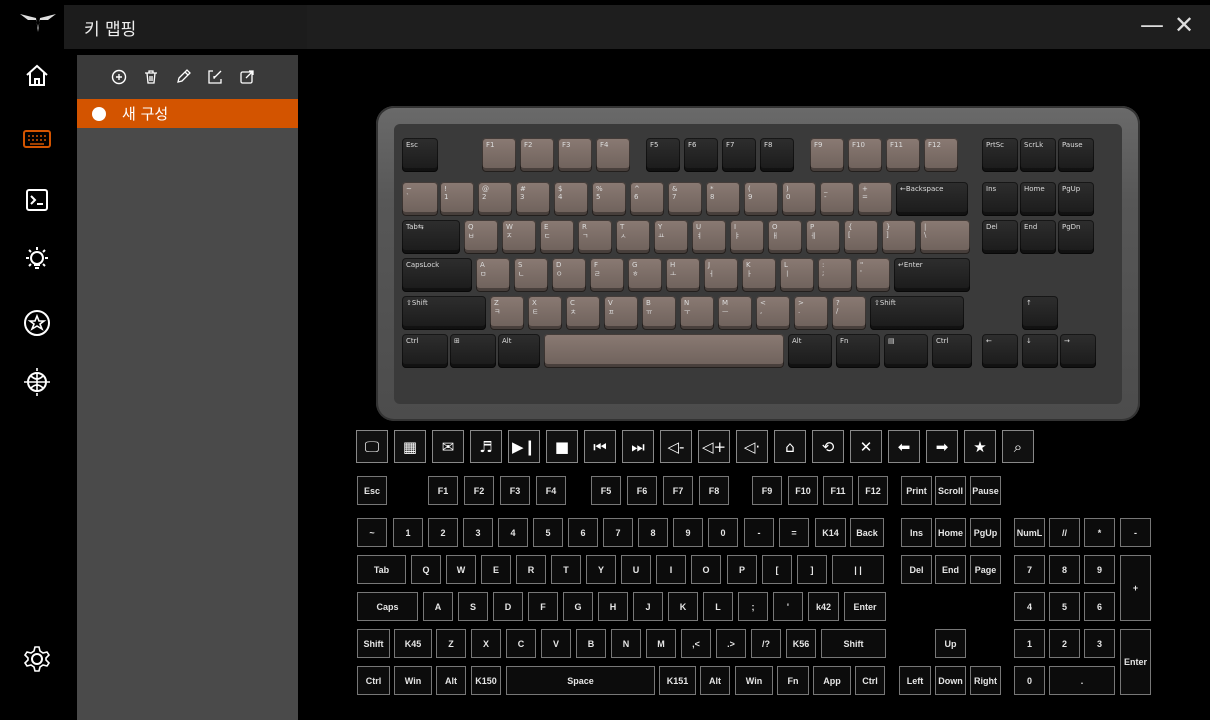  Describe the element at coordinates (903, 155) in the screenshot. I see `preview-key: F11` at that location.